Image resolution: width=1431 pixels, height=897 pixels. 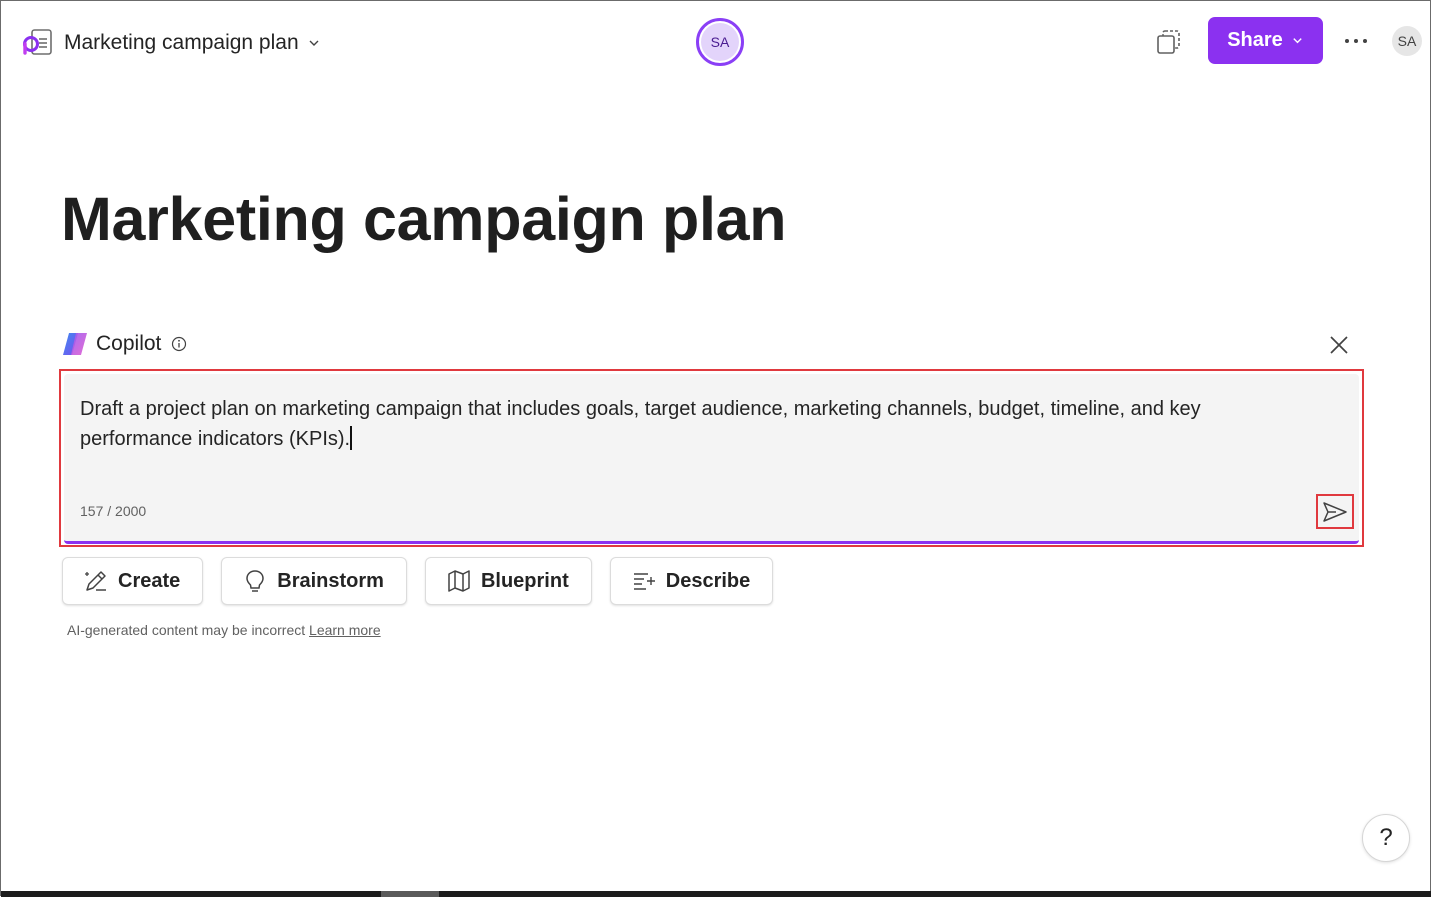 I want to click on collaborator-initials: SA, so click(x=720, y=42).